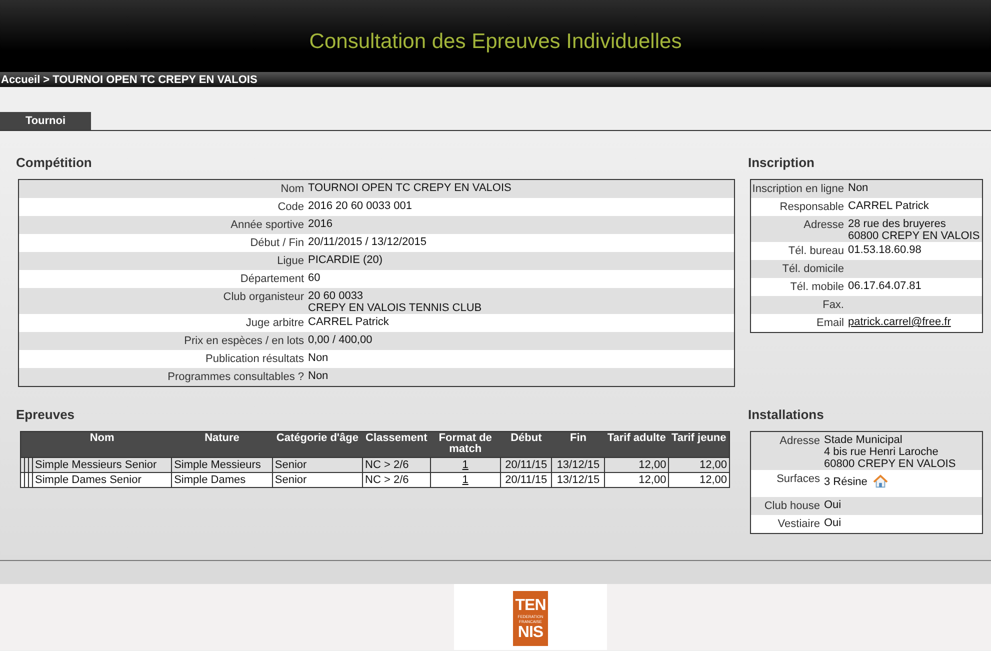  Describe the element at coordinates (526, 445) in the screenshot. I see `column-header: Début` at that location.